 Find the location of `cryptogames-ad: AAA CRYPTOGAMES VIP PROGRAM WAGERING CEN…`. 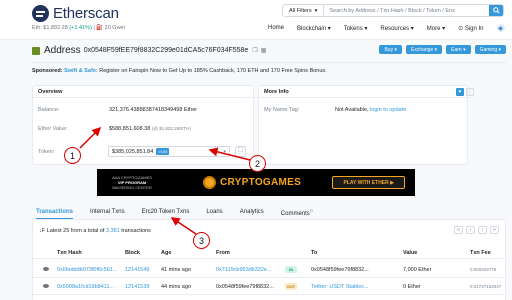

cryptogames-ad: AAA CRYPTOGAMES VIP PROGRAM WAGERING CEN… is located at coordinates (256, 182).